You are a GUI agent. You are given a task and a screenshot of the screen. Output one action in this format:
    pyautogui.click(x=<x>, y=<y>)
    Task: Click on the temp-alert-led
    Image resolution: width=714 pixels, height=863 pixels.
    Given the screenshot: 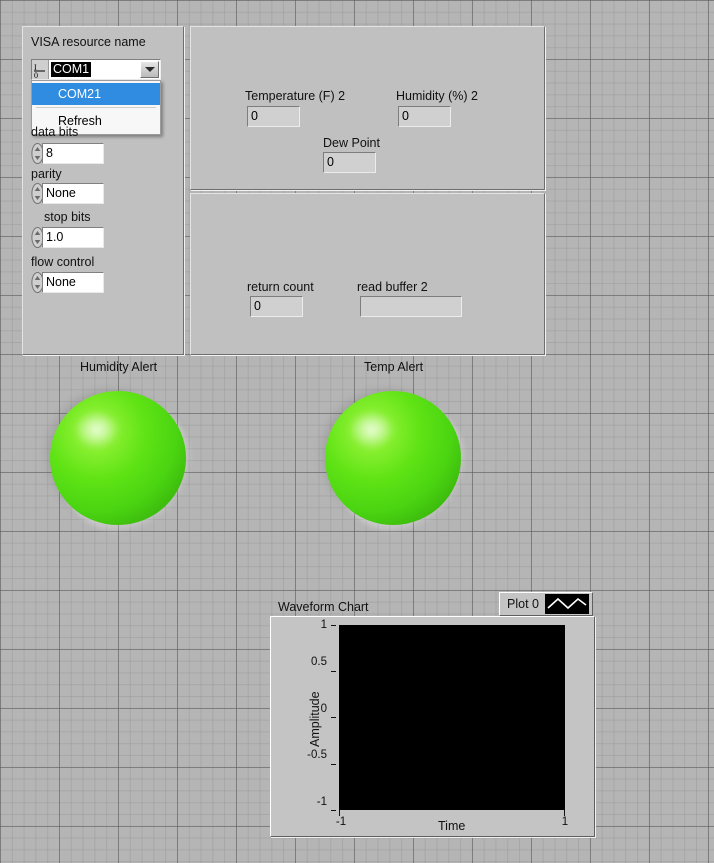 What is the action you would take?
    pyautogui.click(x=393, y=459)
    